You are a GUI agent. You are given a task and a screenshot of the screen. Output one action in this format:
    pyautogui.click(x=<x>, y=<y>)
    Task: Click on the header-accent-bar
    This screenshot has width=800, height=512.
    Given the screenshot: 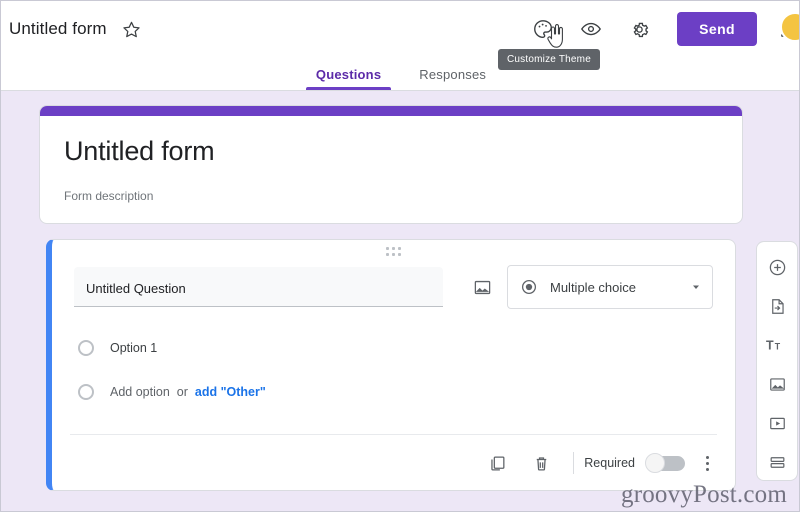 What is the action you would take?
    pyautogui.click(x=391, y=111)
    